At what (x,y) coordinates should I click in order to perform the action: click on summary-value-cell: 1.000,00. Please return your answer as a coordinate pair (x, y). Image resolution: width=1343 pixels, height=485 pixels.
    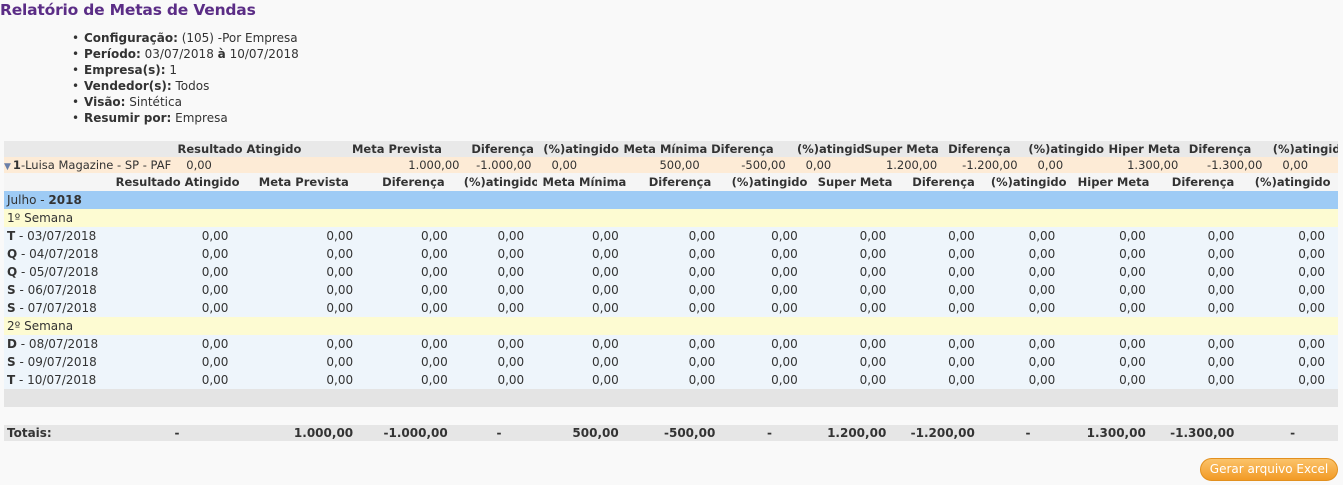
    Looking at the image, I should click on (434, 165).